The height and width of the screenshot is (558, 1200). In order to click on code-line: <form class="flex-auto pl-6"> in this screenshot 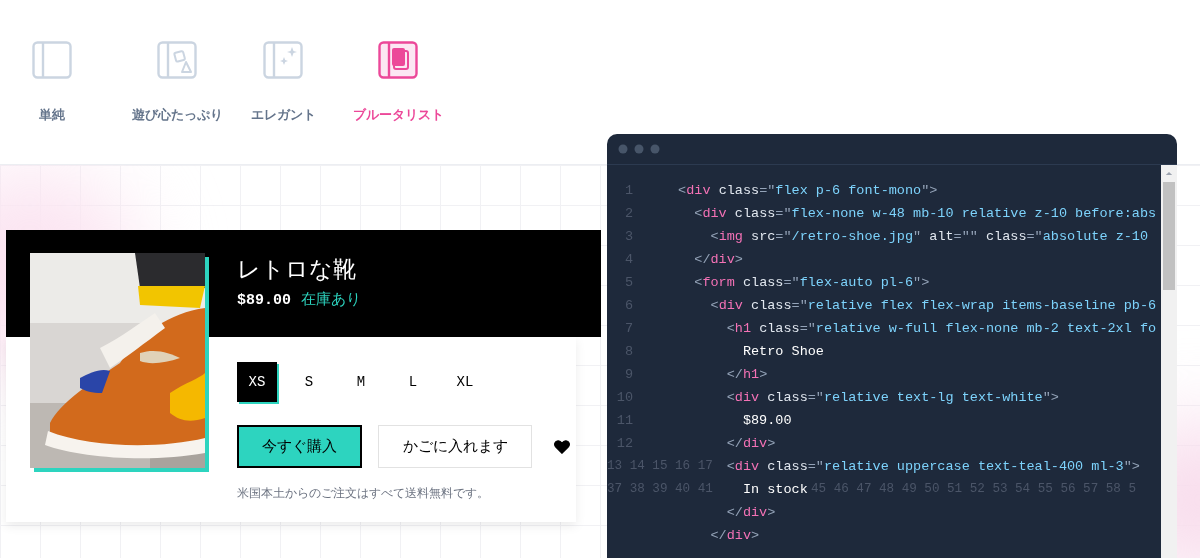, I will do `click(812, 282)`.